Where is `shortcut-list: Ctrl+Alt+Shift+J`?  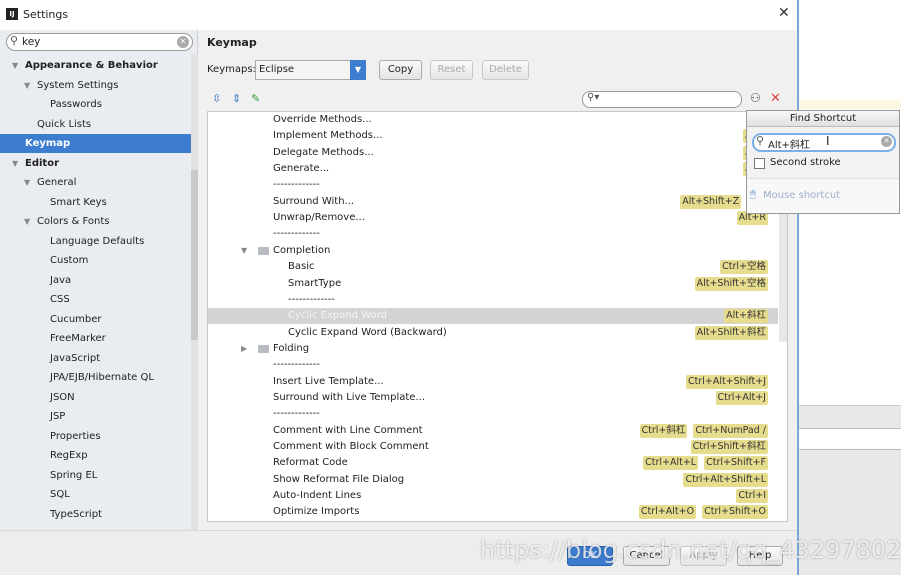 shortcut-list: Ctrl+Alt+Shift+J is located at coordinates (726, 382).